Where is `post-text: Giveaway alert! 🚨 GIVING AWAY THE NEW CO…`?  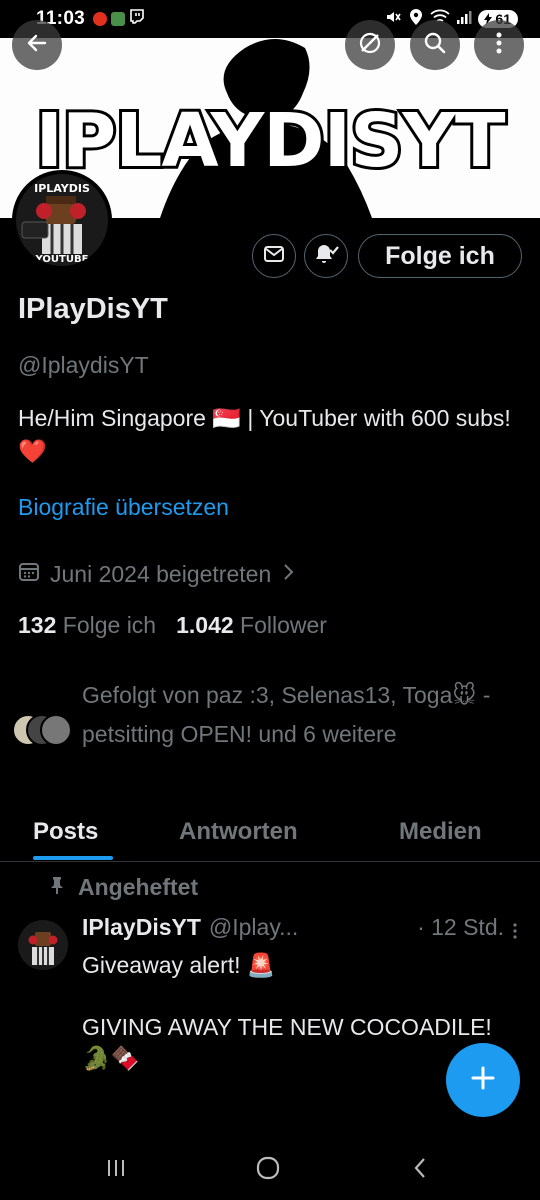
post-text: Giveaway alert! 🚨 GIVING AWAY THE NEW CO… is located at coordinates (297, 1012).